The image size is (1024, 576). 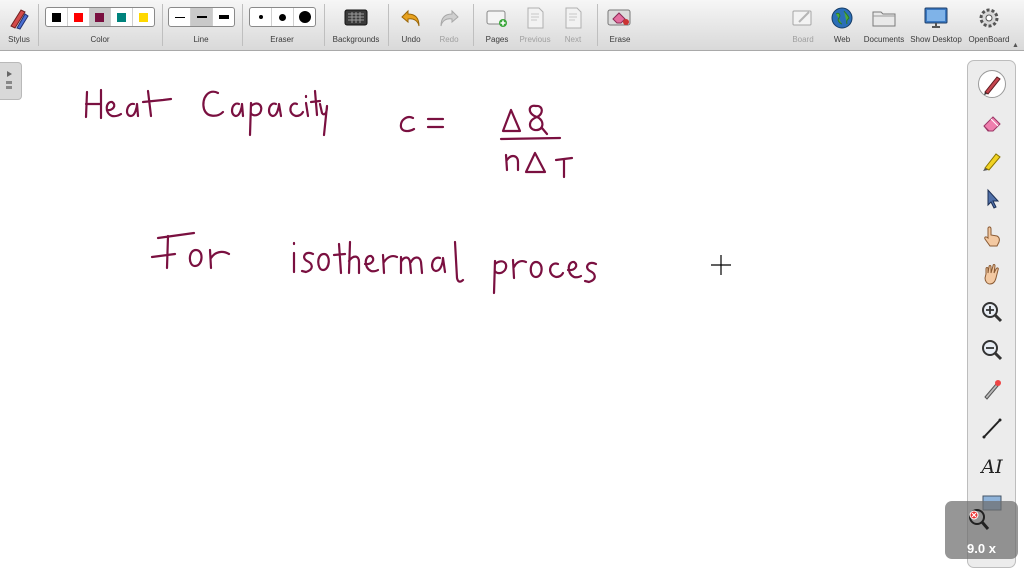 I want to click on eraser-large-button, so click(x=304, y=17).